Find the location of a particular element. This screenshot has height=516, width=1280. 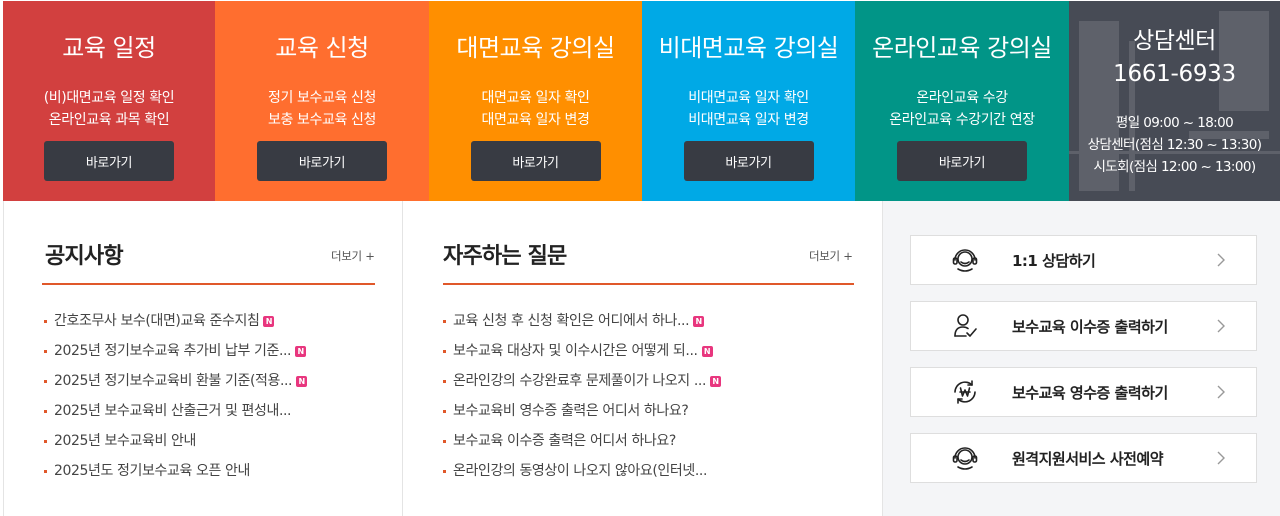

quick-link-receipt: 보수교육 영수증 출력하기 is located at coordinates (1083, 392).